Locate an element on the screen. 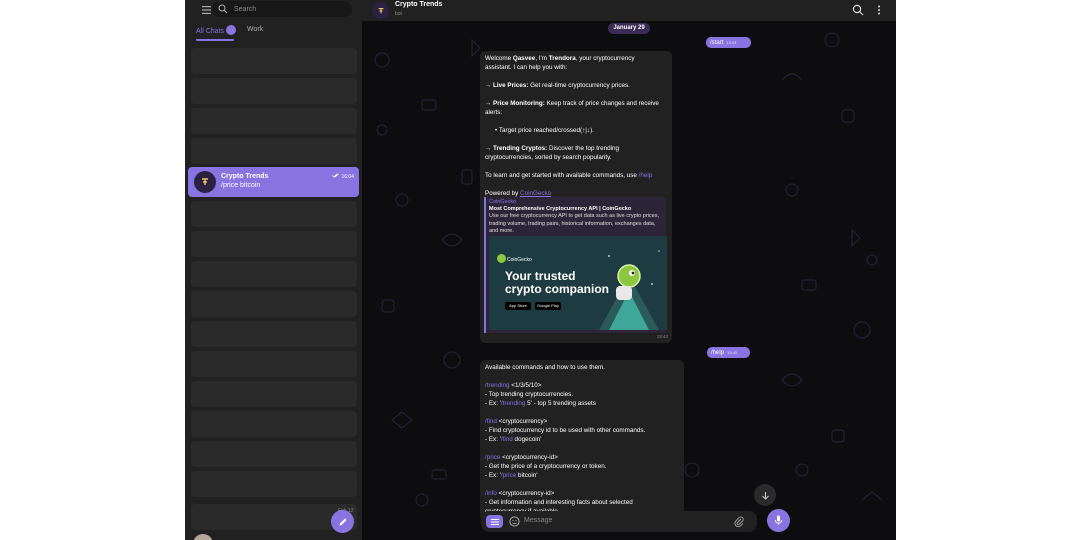 The image size is (1080, 540). outgoing-message: /start 13:43 is located at coordinates (728, 42).